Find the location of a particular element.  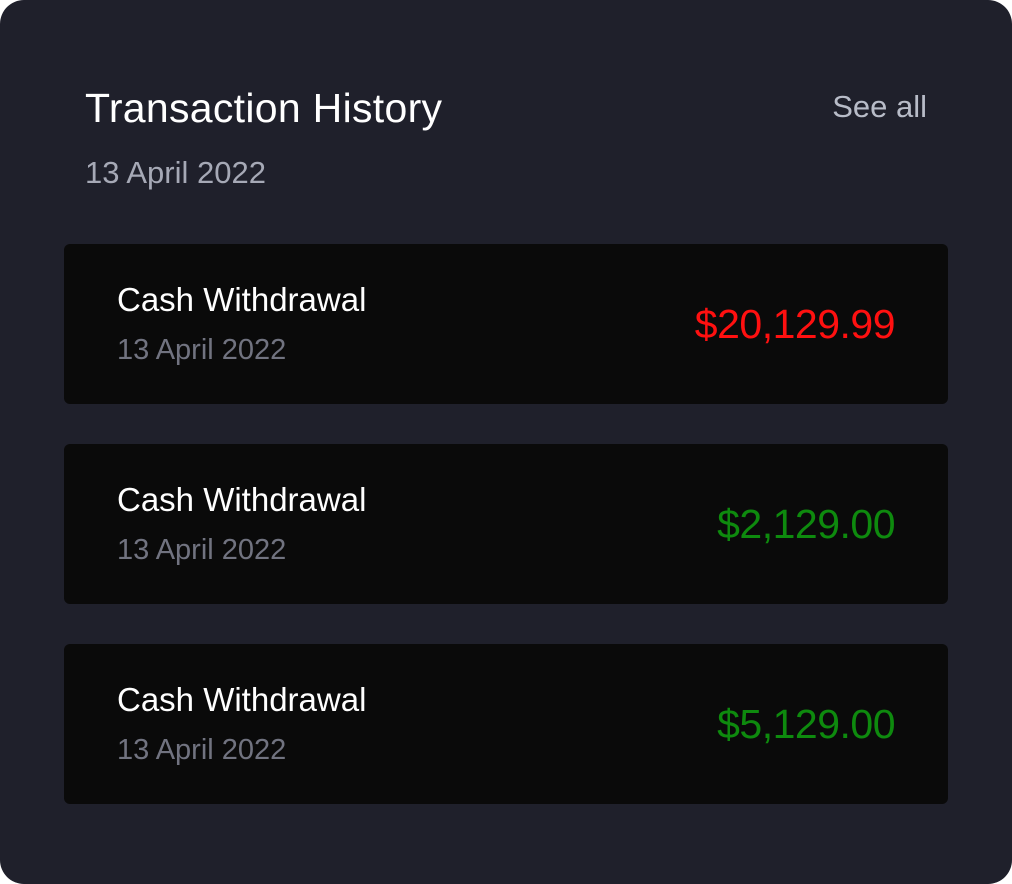

transaction-amount: $20,129.99 is located at coordinates (795, 324).